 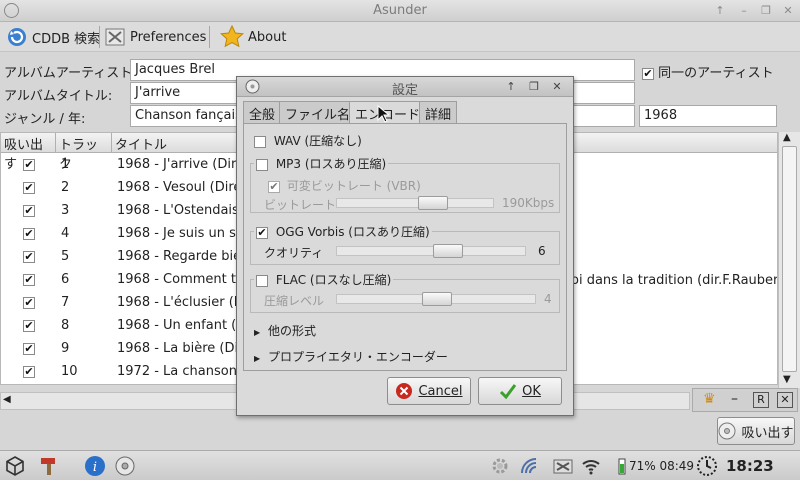 I want to click on network-tray, so click(x=563, y=466).